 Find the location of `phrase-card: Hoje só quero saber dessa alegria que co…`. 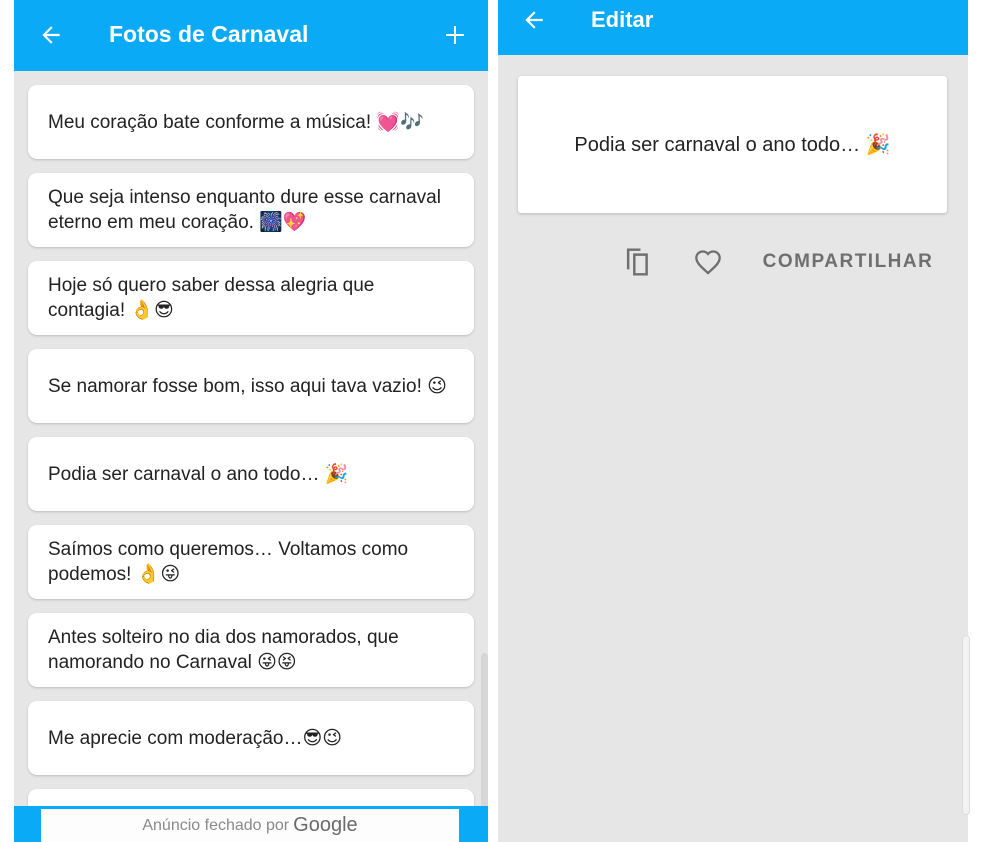

phrase-card: Hoje só quero saber dessa alegria que co… is located at coordinates (251, 298).